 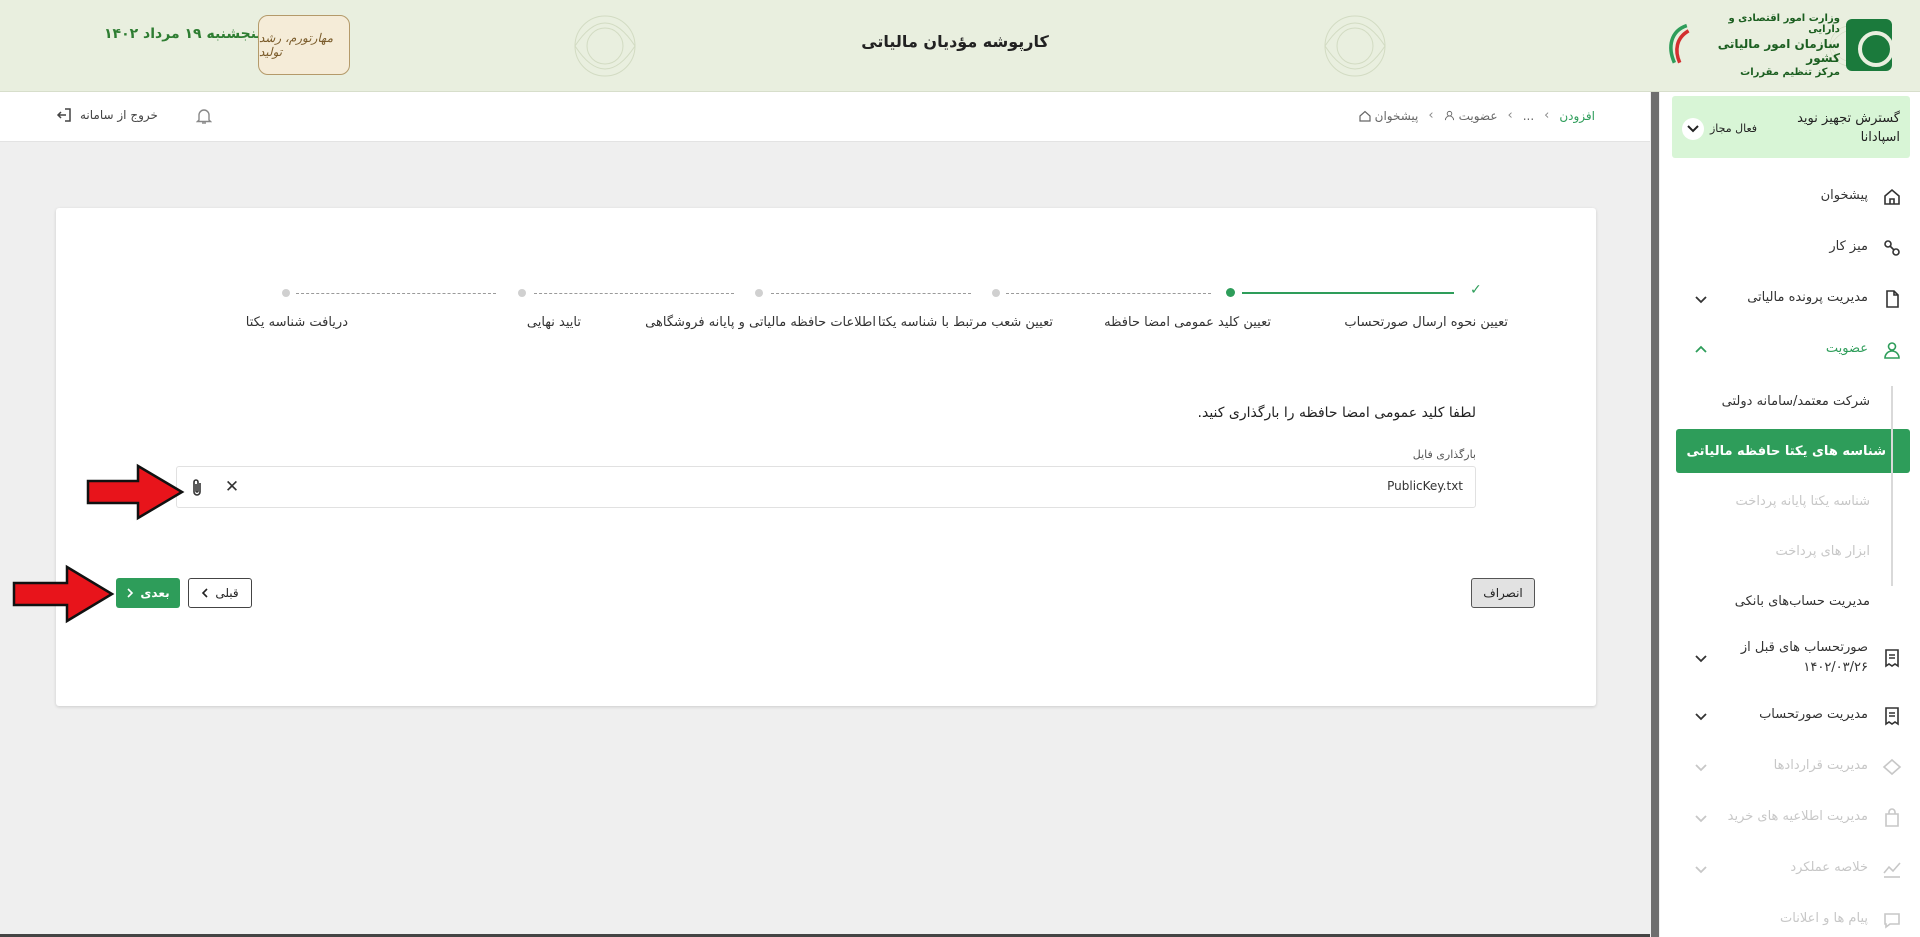 What do you see at coordinates (1734, 128) in the screenshot?
I see `company-status: فعال مجاز` at bounding box center [1734, 128].